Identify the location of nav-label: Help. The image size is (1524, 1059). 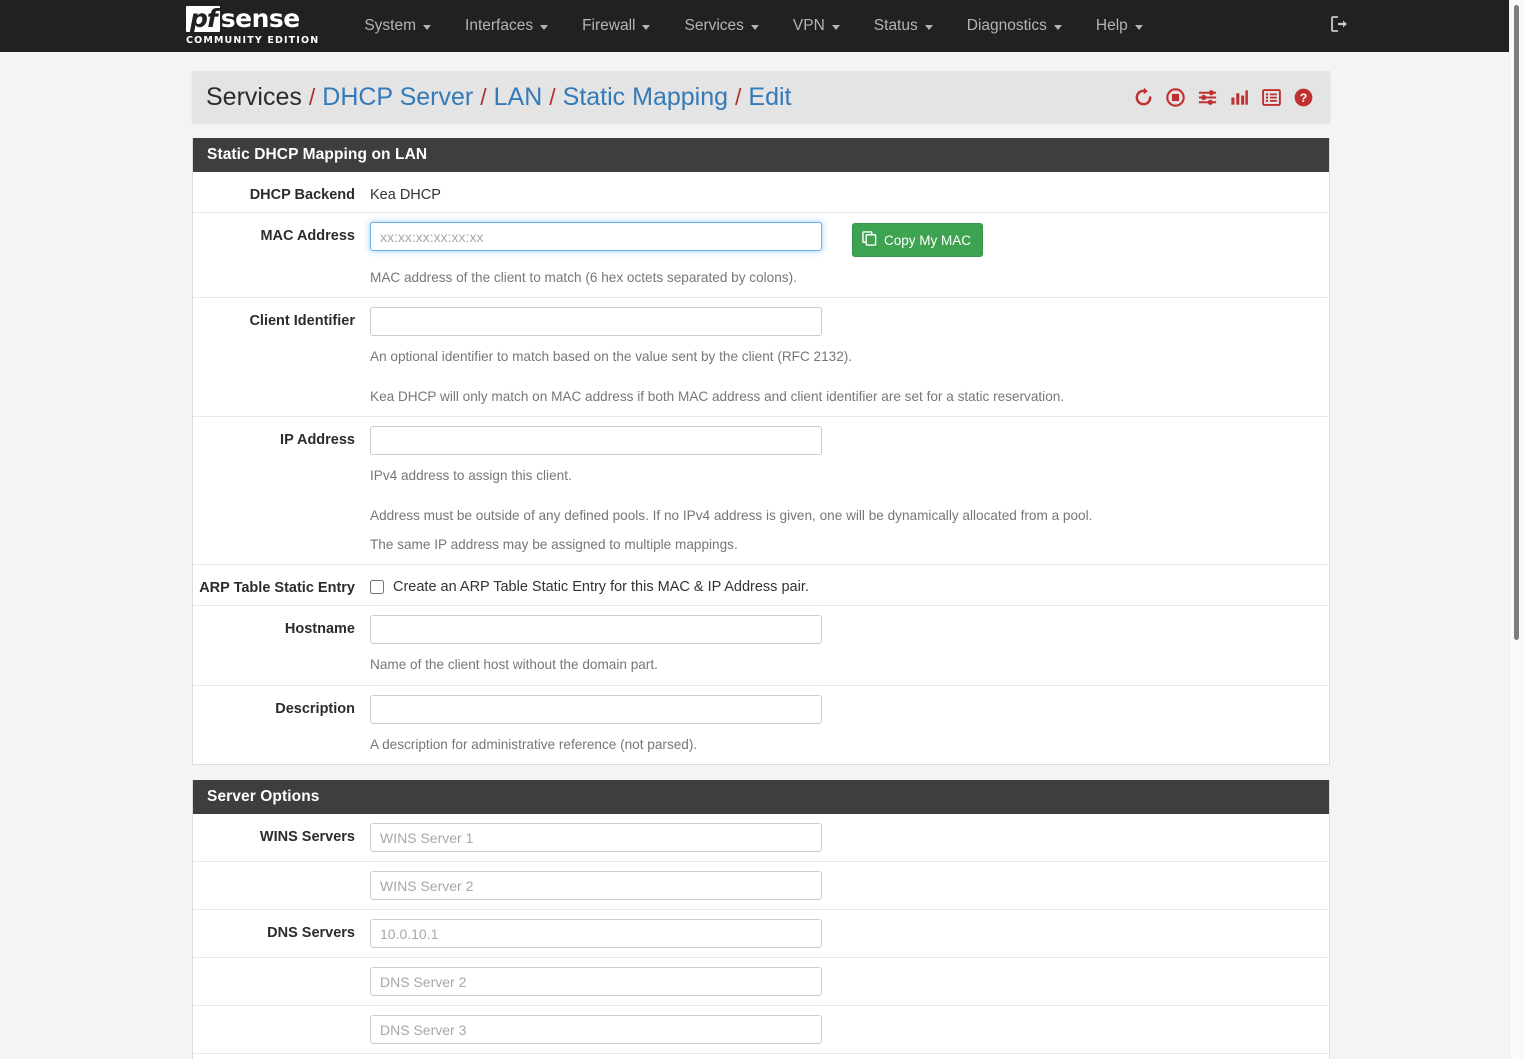
(1111, 25).